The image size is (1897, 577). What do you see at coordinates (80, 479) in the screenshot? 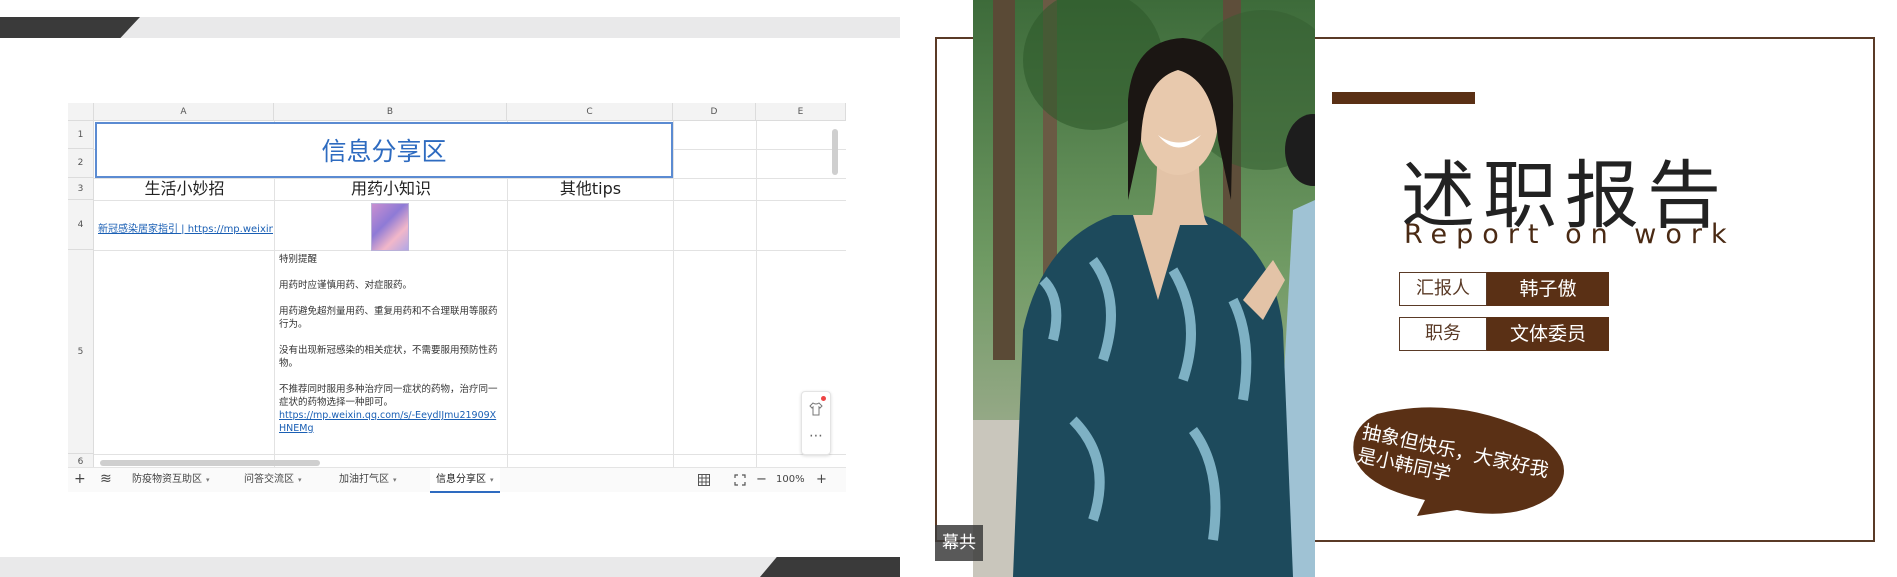
I see `add-sheet-icon: +` at bounding box center [80, 479].